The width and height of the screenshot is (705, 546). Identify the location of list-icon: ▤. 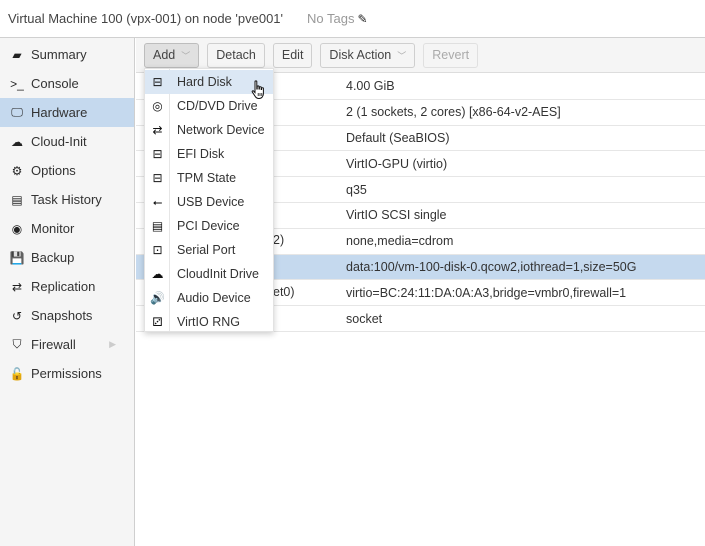
(17, 199).